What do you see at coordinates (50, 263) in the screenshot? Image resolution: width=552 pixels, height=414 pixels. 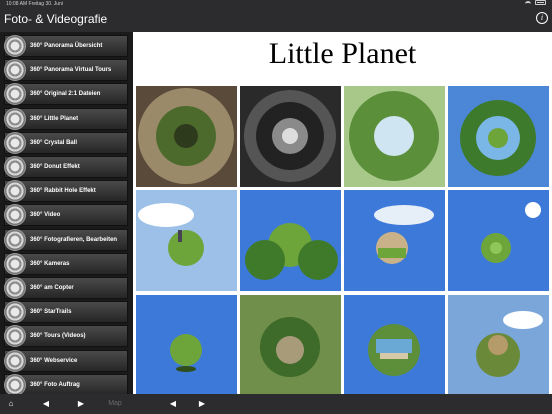 I see `sidebar-item-label: 360° Kameras` at bounding box center [50, 263].